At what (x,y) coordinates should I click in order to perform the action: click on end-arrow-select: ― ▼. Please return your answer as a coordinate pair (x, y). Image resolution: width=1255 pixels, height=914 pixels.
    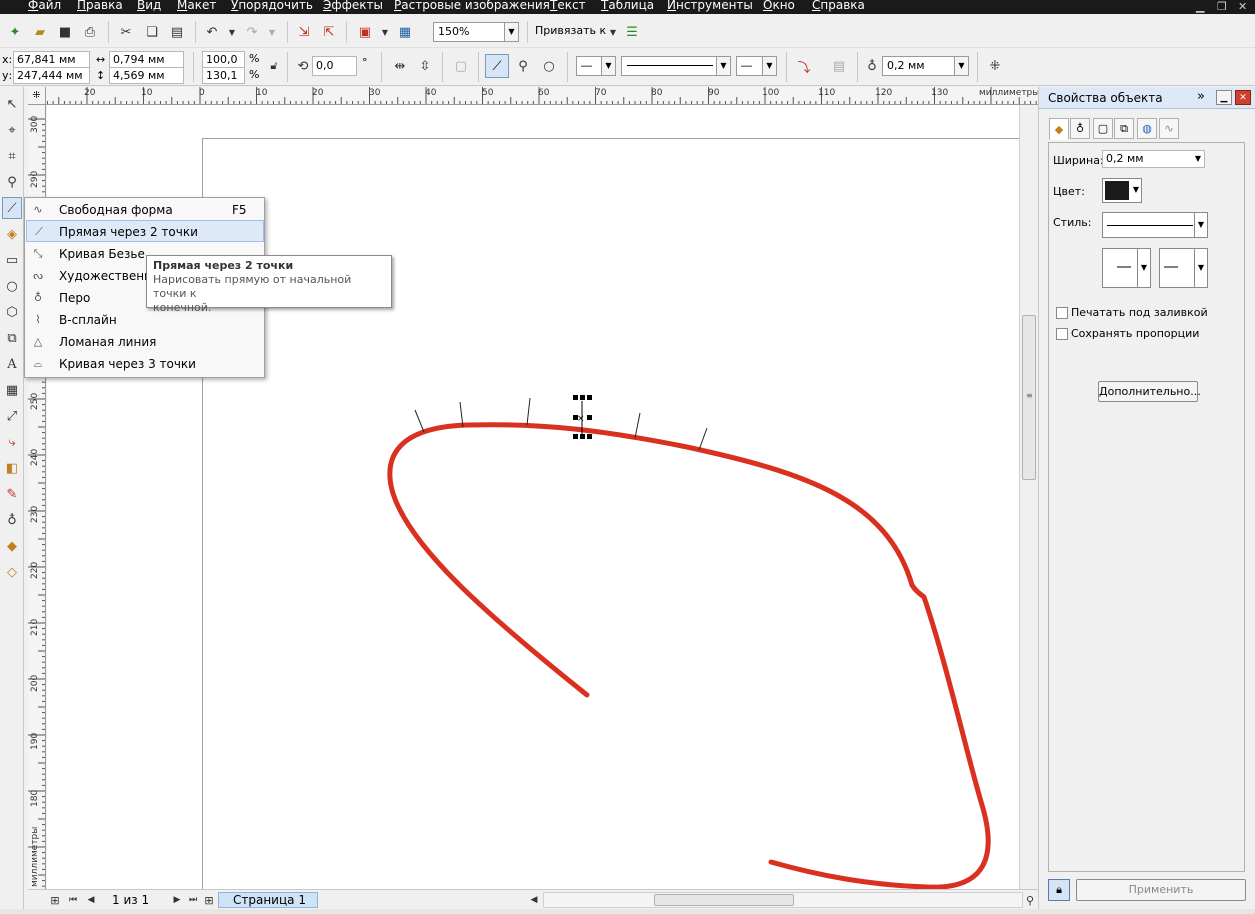
    Looking at the image, I should click on (1183, 268).